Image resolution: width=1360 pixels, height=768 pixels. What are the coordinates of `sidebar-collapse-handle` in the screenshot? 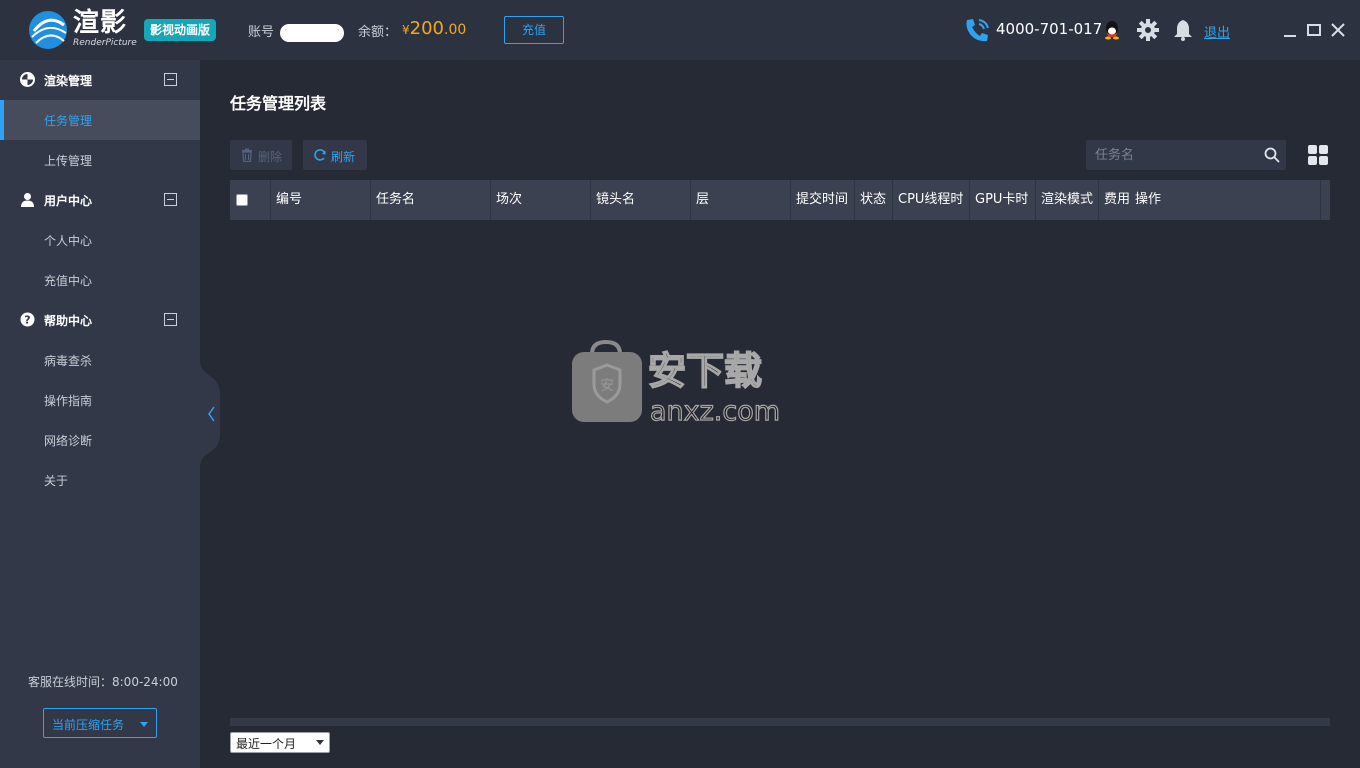 It's located at (210, 414).